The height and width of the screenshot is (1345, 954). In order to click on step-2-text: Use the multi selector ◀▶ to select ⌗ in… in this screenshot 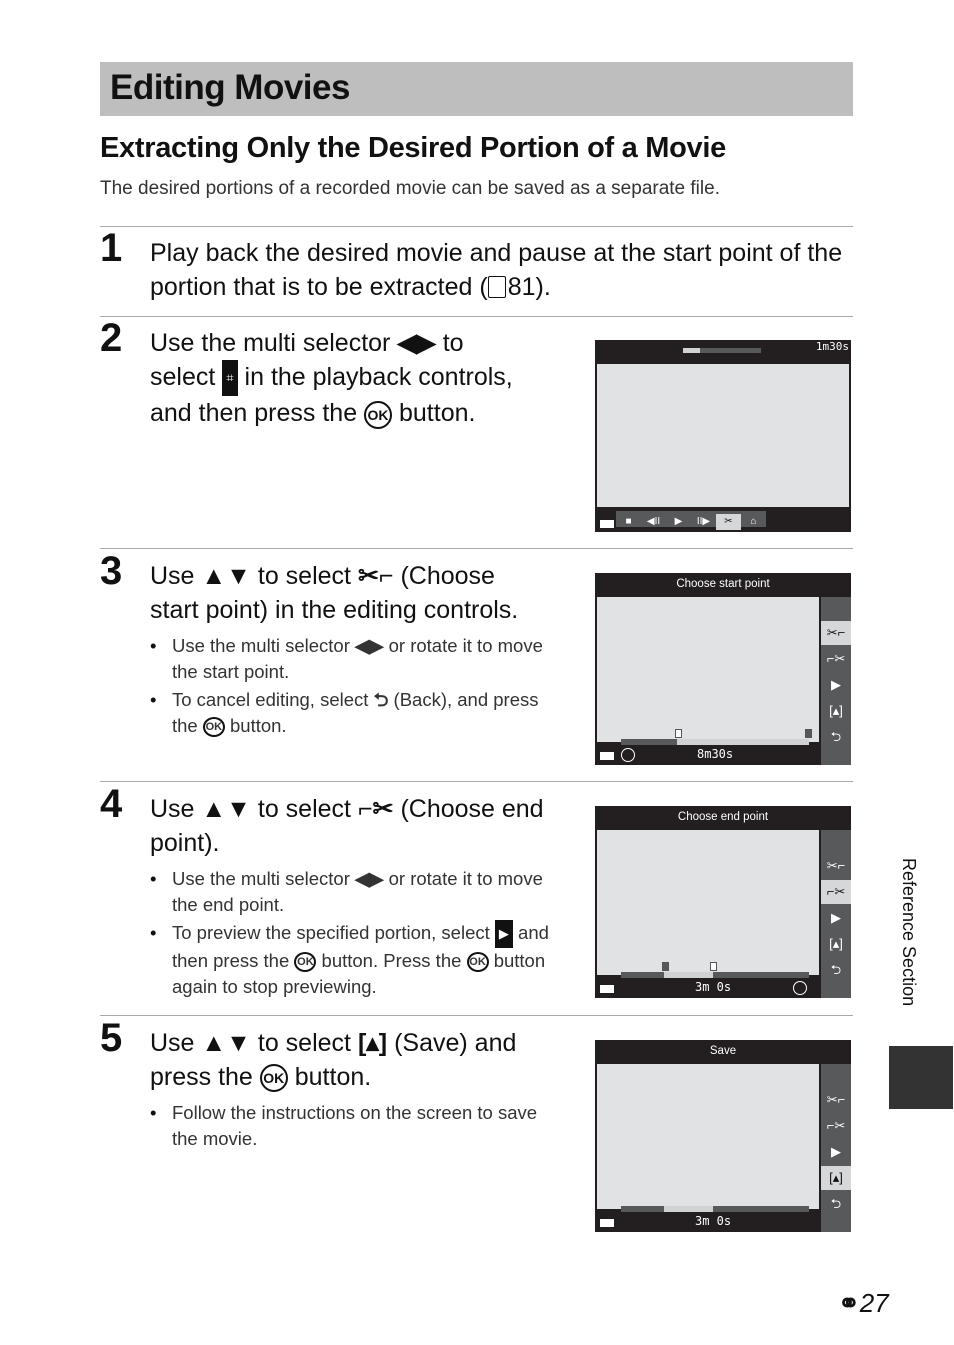, I will do `click(365, 378)`.